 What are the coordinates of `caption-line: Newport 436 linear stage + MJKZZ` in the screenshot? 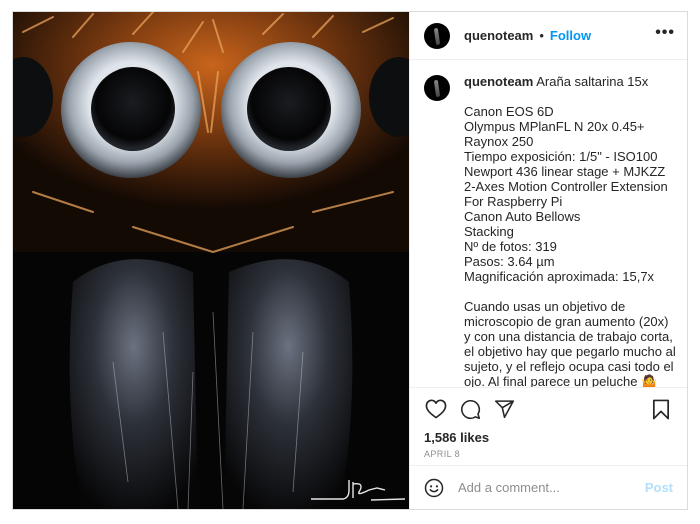 It's located at (565, 171).